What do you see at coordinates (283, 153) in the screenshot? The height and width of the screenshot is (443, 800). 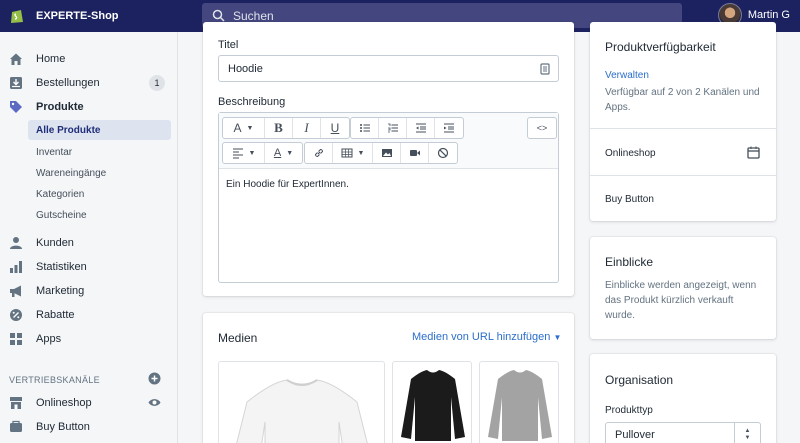 I see `text-color-dropdown: A ▼` at bounding box center [283, 153].